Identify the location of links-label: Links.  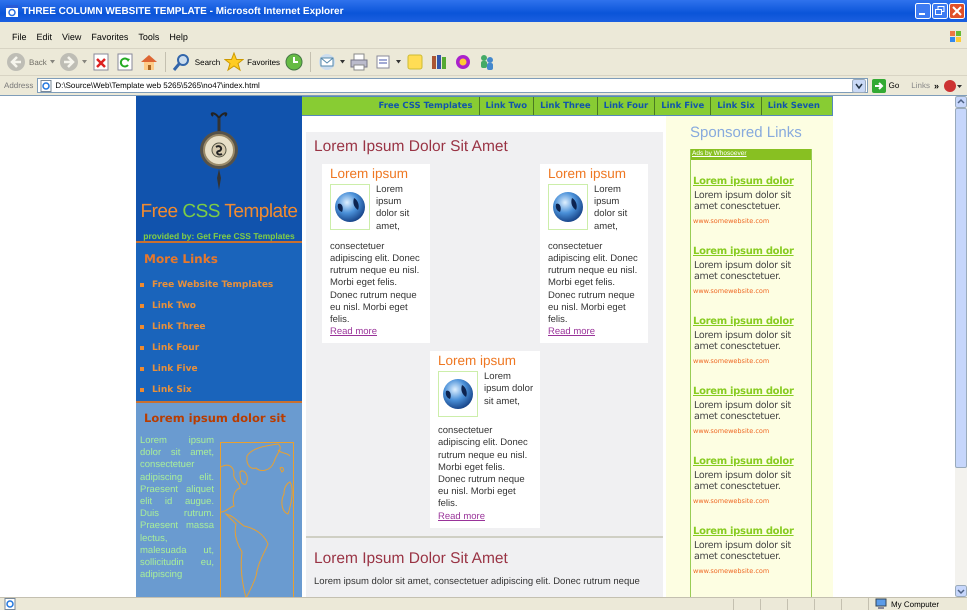
(920, 85).